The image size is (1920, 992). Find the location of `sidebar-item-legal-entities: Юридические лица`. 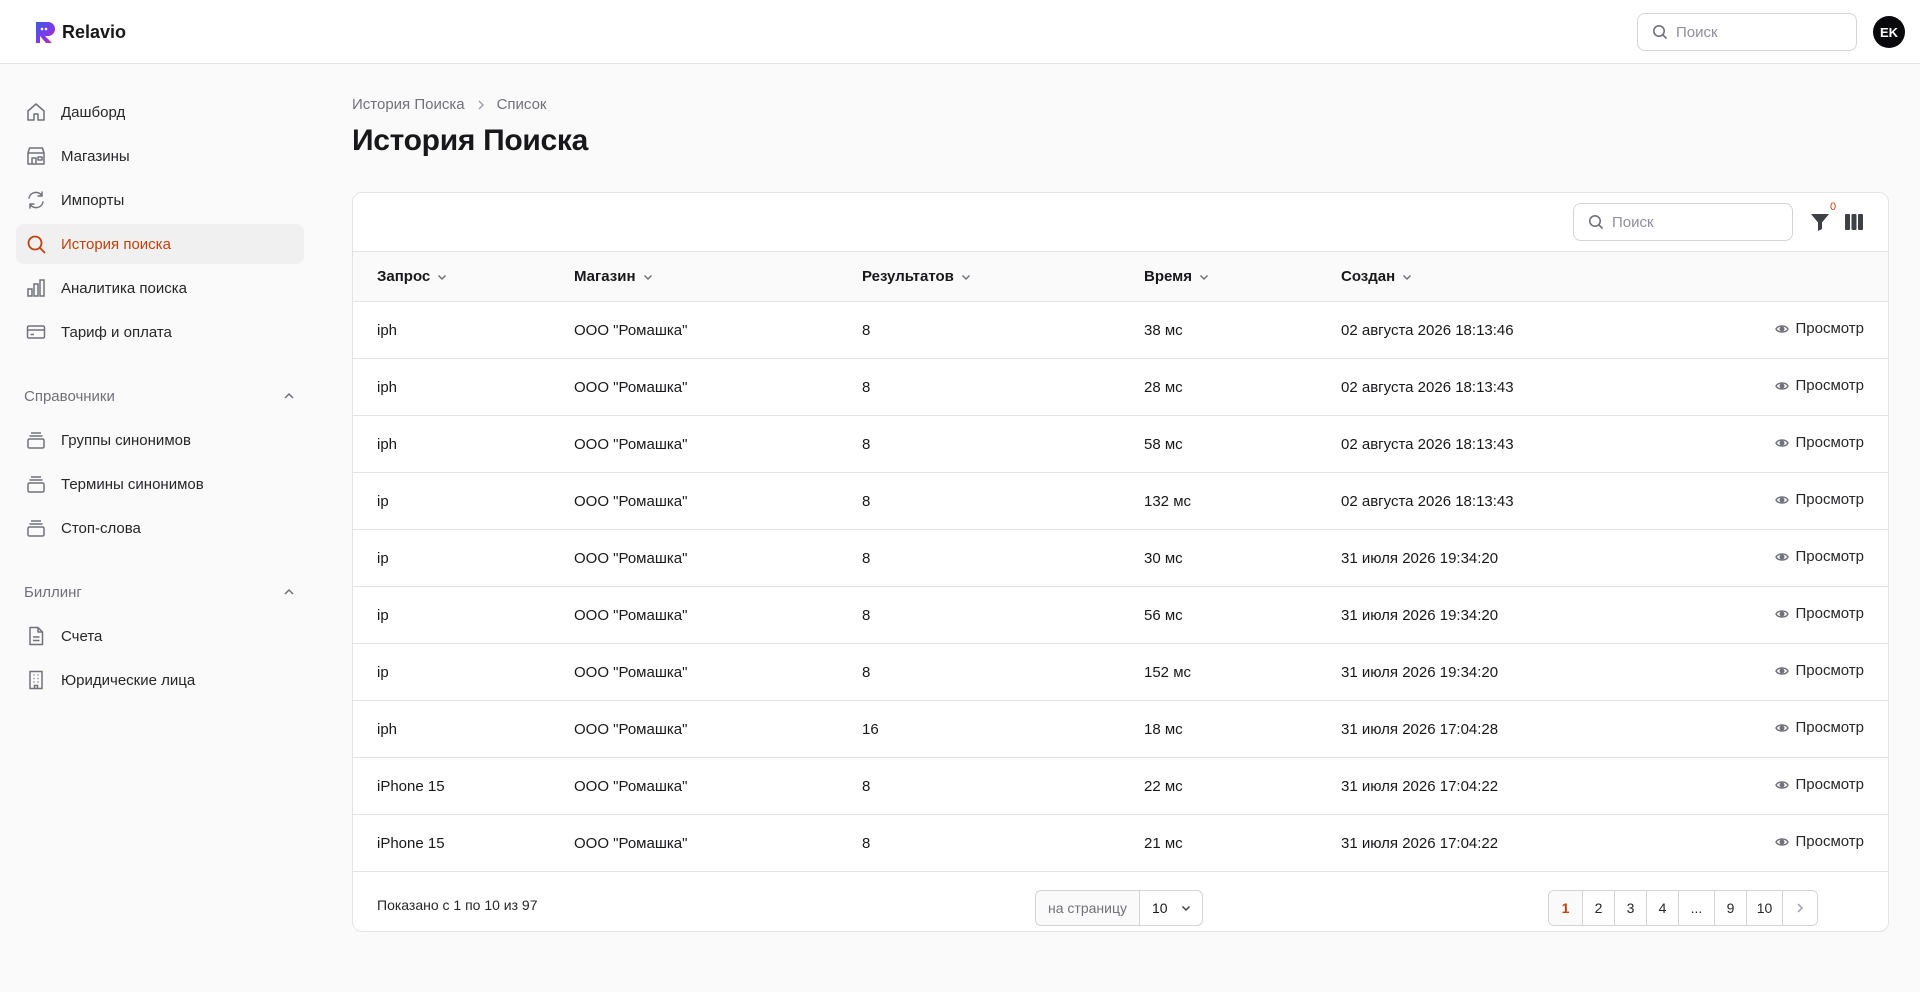

sidebar-item-legal-entities: Юридические лица is located at coordinates (160, 680).